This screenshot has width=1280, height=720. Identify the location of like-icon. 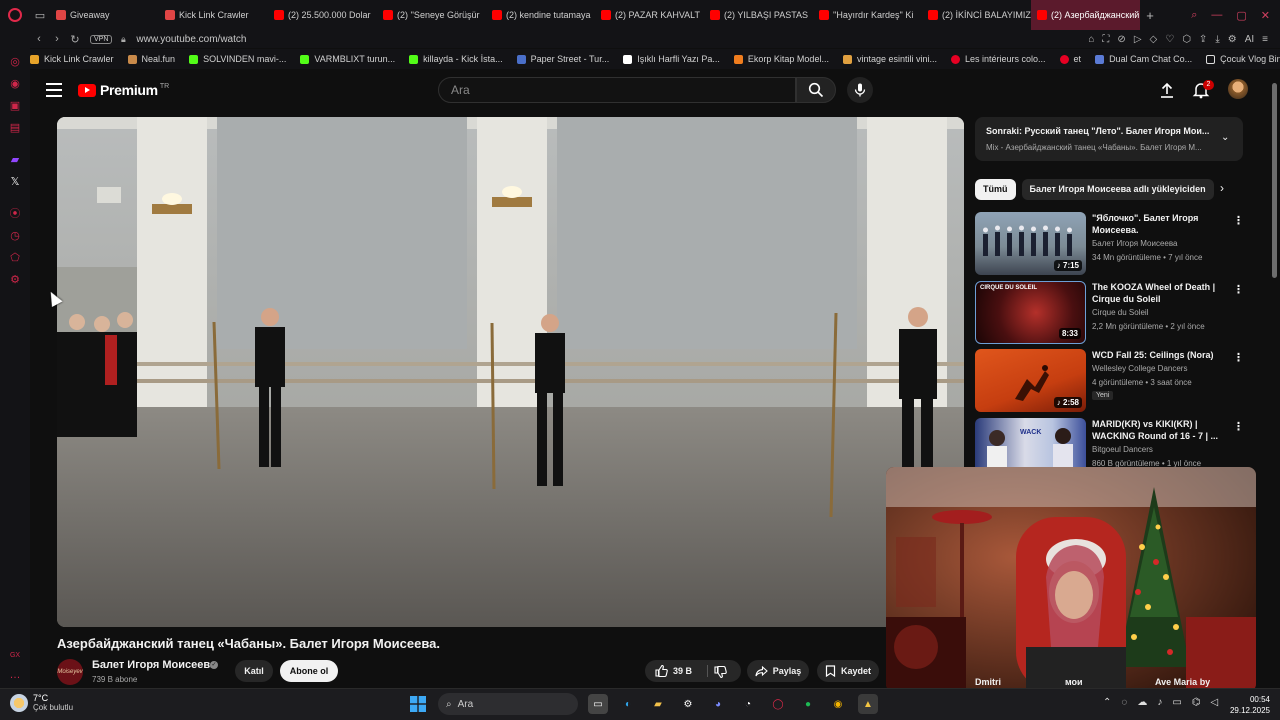
(661, 671).